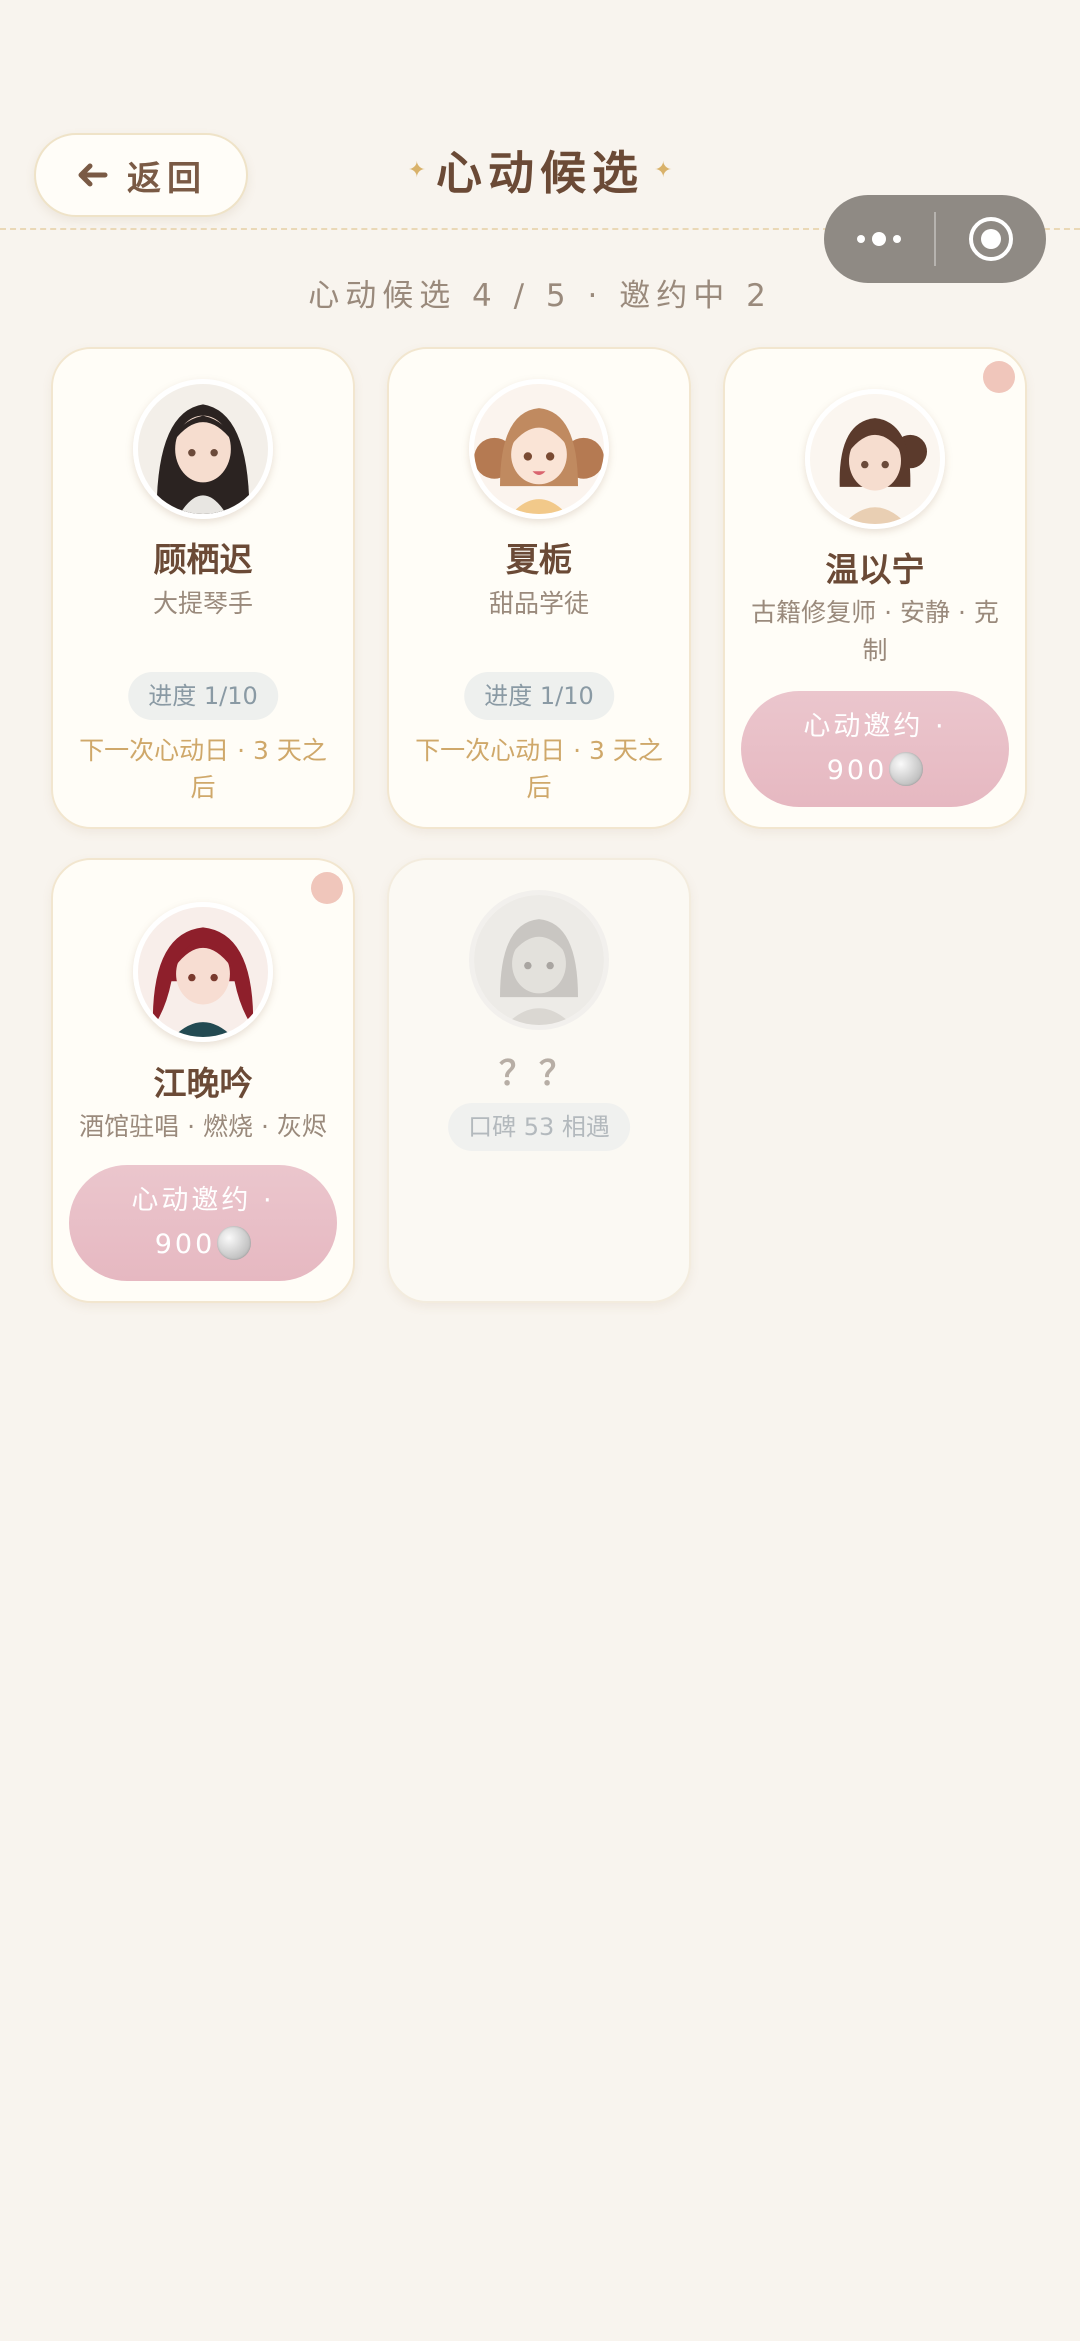 Image resolution: width=1080 pixels, height=2341 pixels. I want to click on page-title: 心动候选, so click(540, 173).